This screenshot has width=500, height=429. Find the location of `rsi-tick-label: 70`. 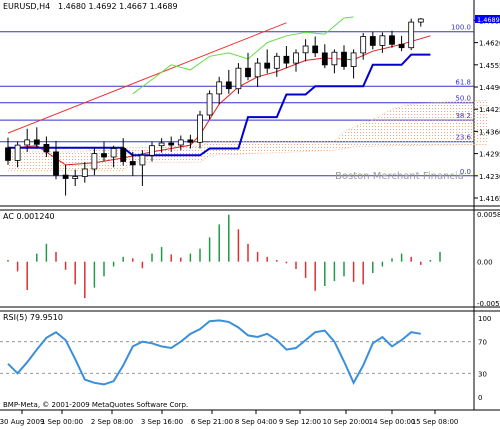

rsi-tick-label: 70 is located at coordinates (482, 343).